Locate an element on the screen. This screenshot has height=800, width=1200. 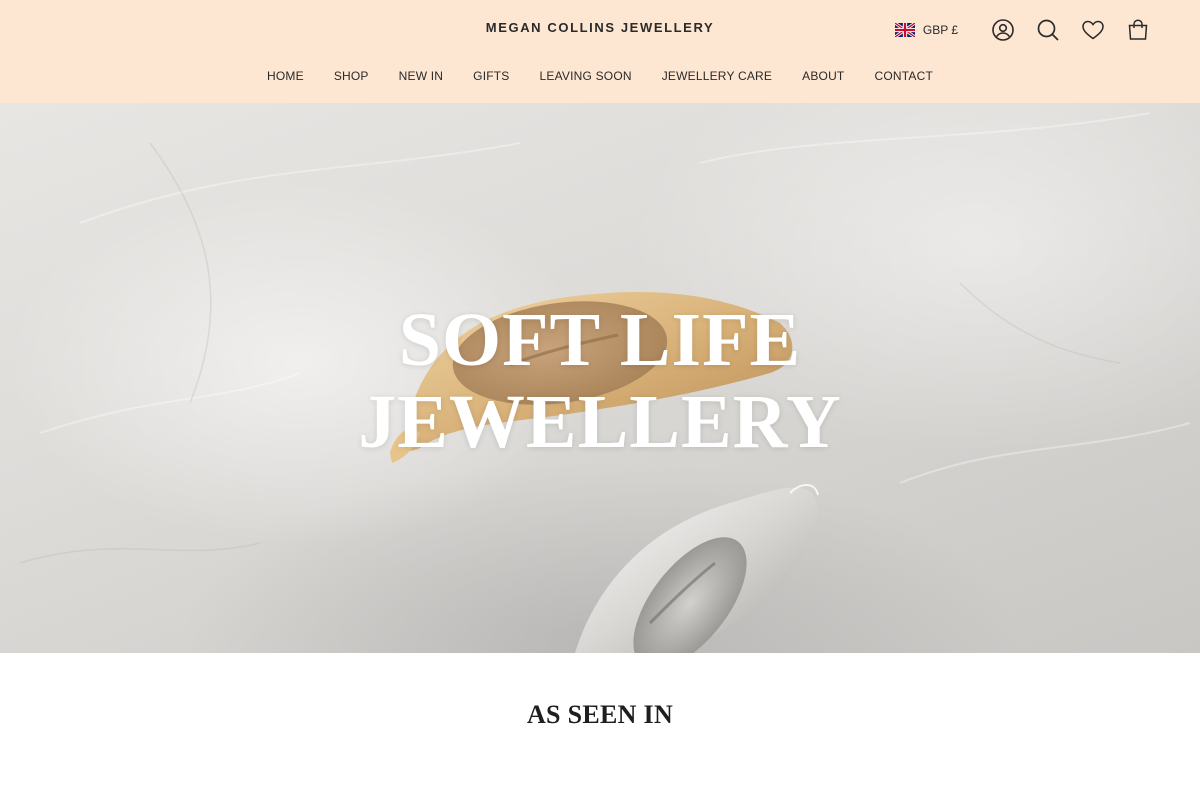
wishlist-heart-icon is located at coordinates (1092, 30).